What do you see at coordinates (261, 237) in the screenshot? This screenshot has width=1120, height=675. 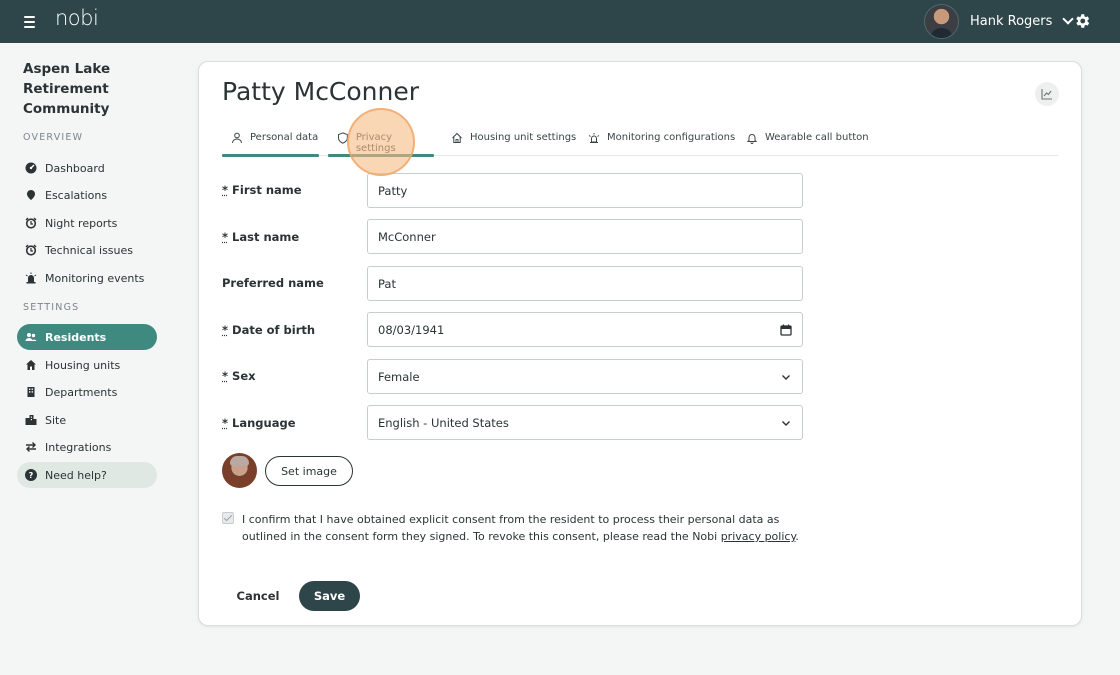 I see `last-name-label: * Last name` at bounding box center [261, 237].